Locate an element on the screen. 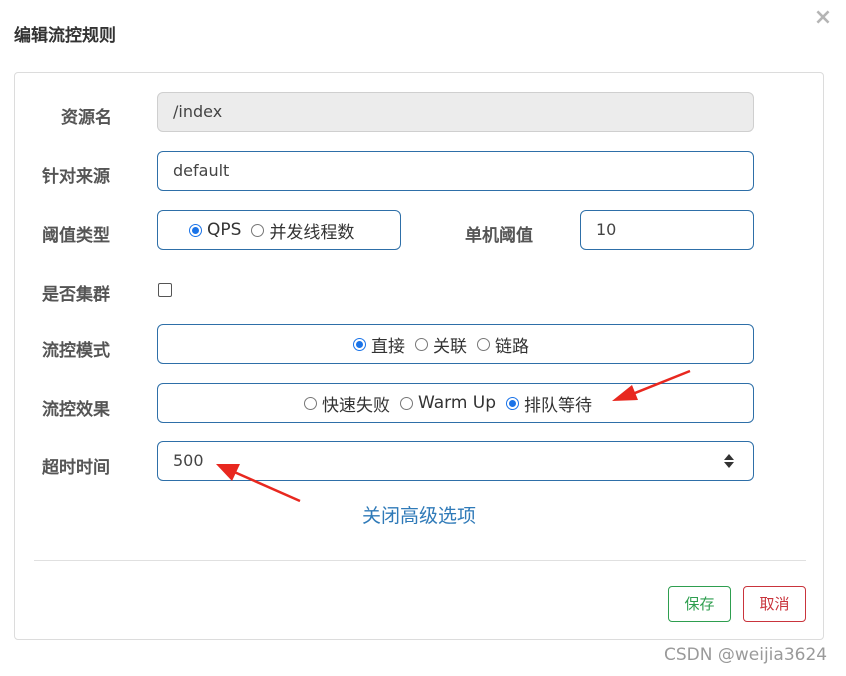 The image size is (846, 676). annotation-arrows is located at coordinates (453, 436).